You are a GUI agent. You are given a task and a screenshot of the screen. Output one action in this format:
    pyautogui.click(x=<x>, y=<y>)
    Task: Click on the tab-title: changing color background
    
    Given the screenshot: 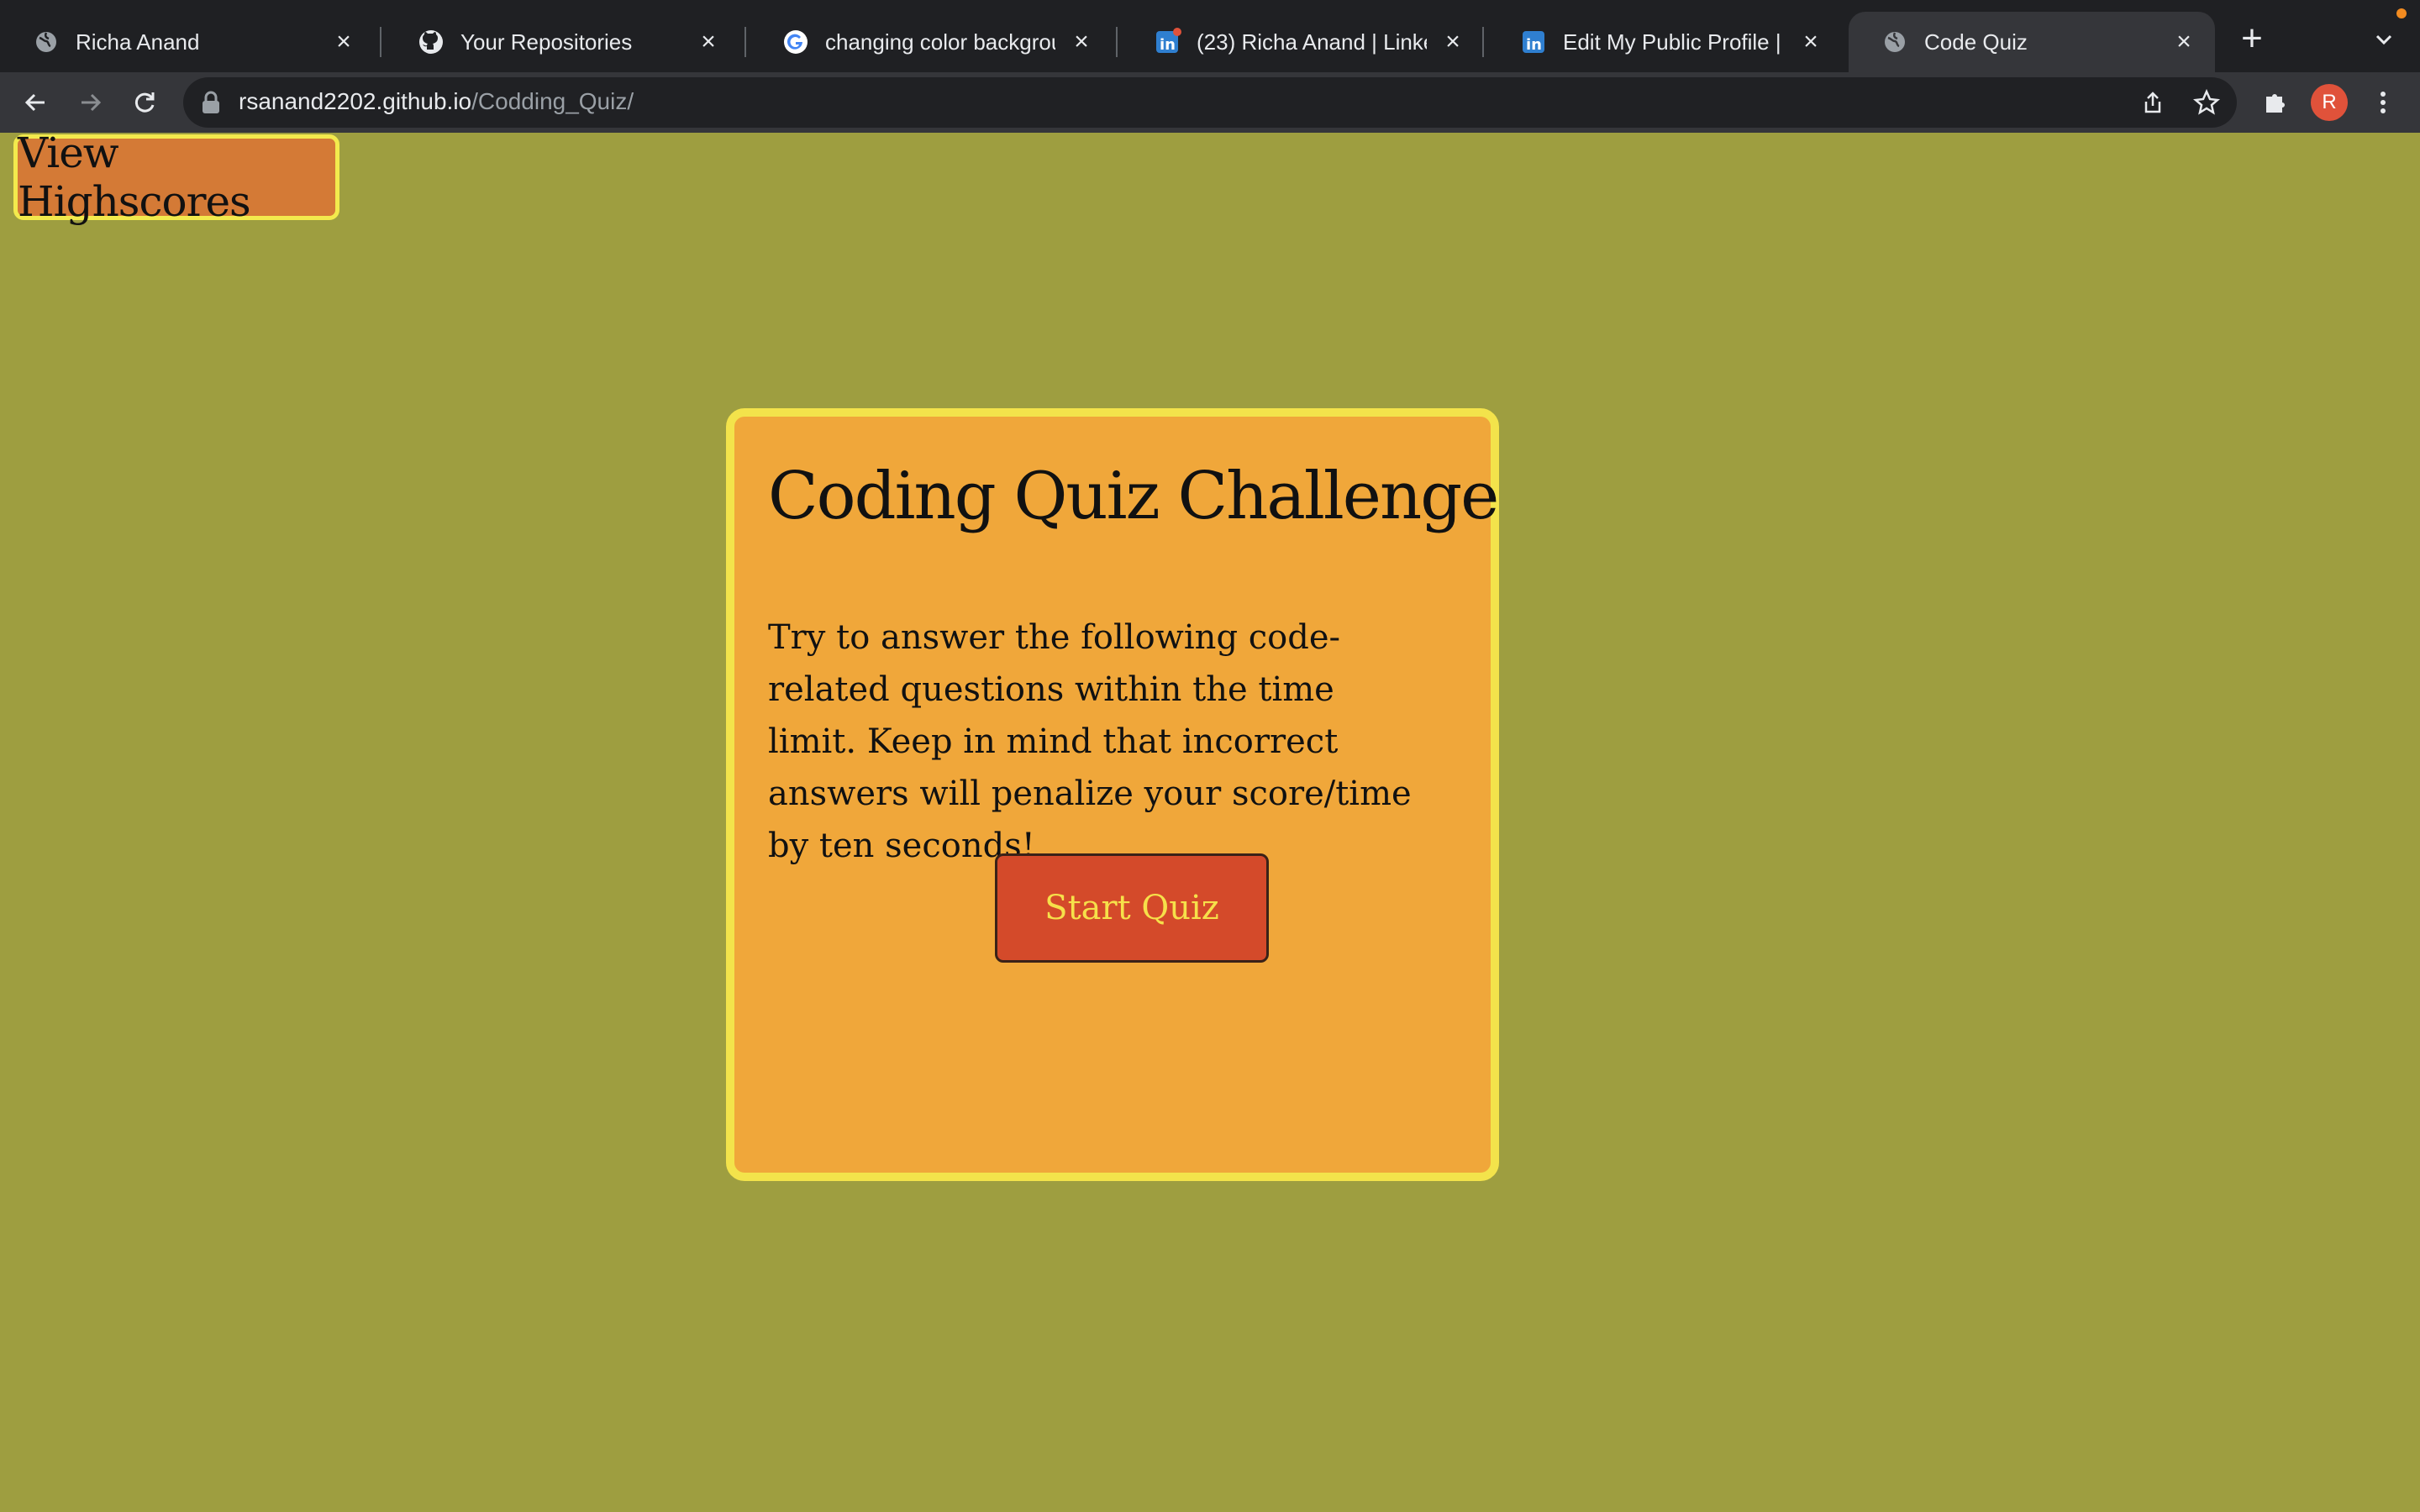 What is the action you would take?
    pyautogui.click(x=940, y=42)
    